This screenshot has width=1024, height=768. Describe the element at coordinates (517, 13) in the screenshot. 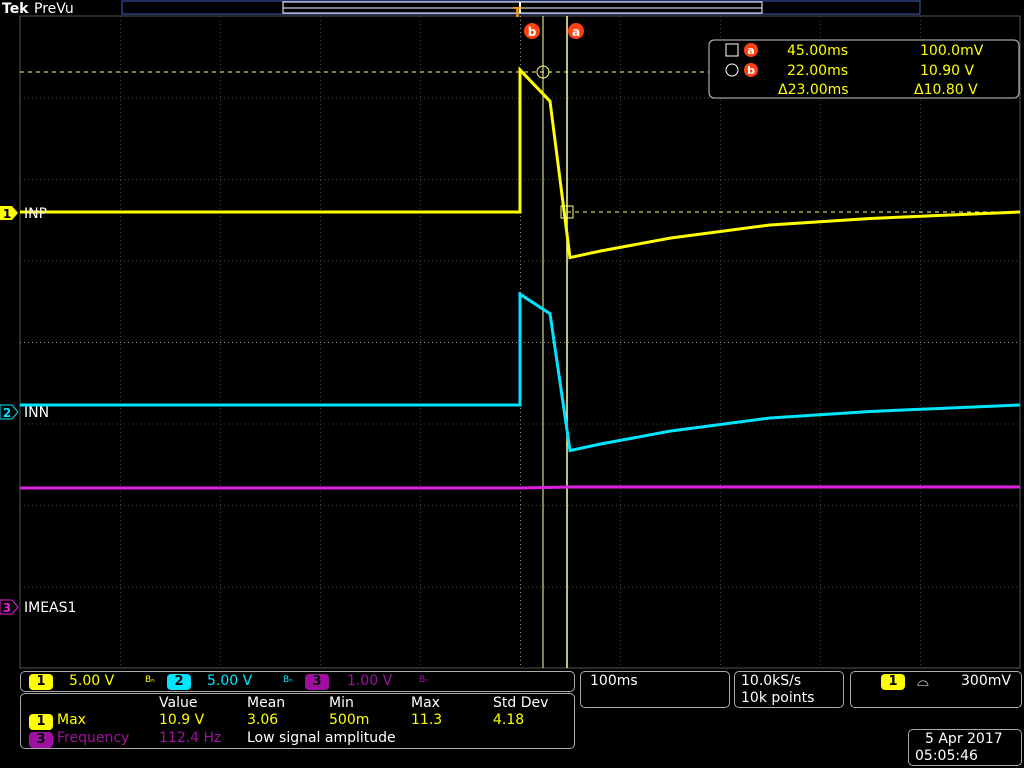

I see `trigger-position-icon: T` at that location.